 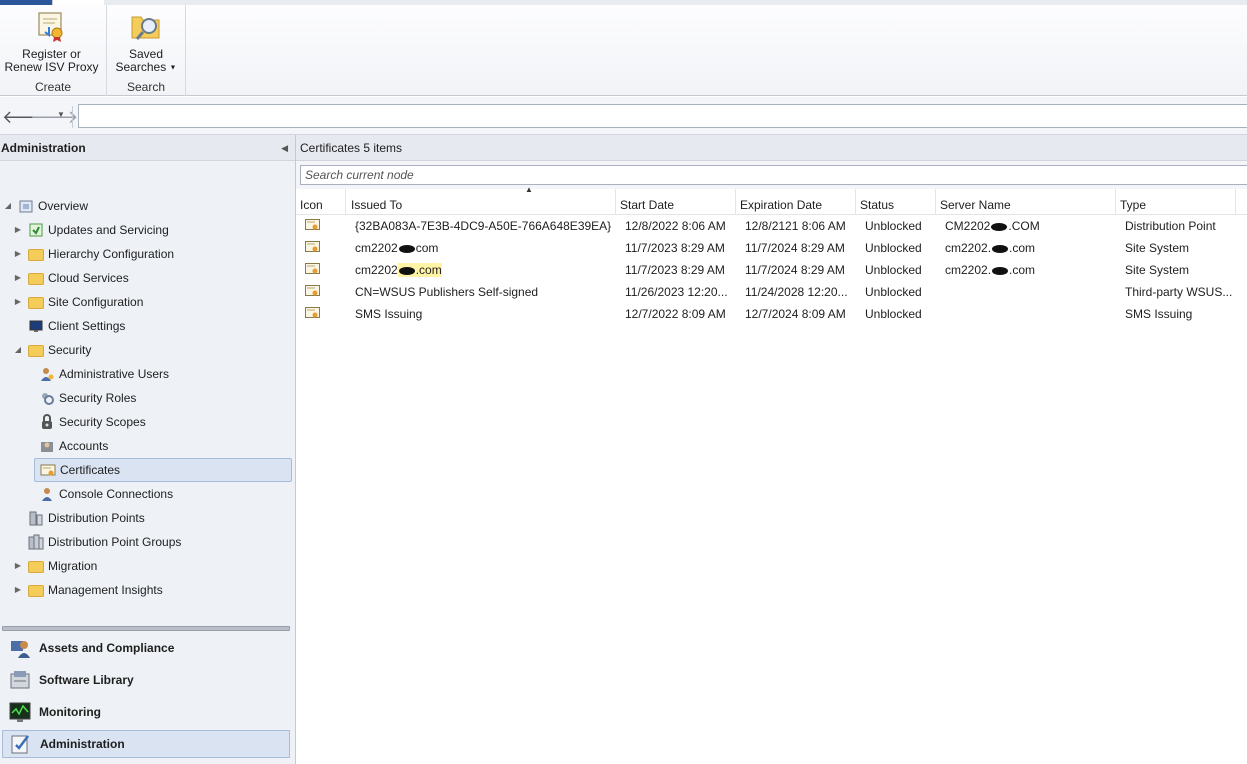 What do you see at coordinates (795, 226) in the screenshot?
I see `cell-expiration-date: 12/8/2121 8:06 AM` at bounding box center [795, 226].